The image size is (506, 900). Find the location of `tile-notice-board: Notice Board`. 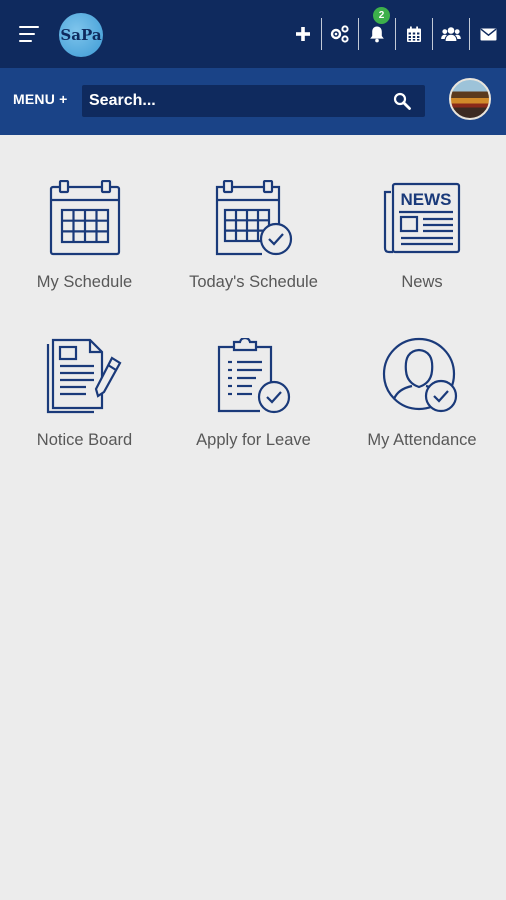

tile-notice-board: Notice Board is located at coordinates (84, 391).